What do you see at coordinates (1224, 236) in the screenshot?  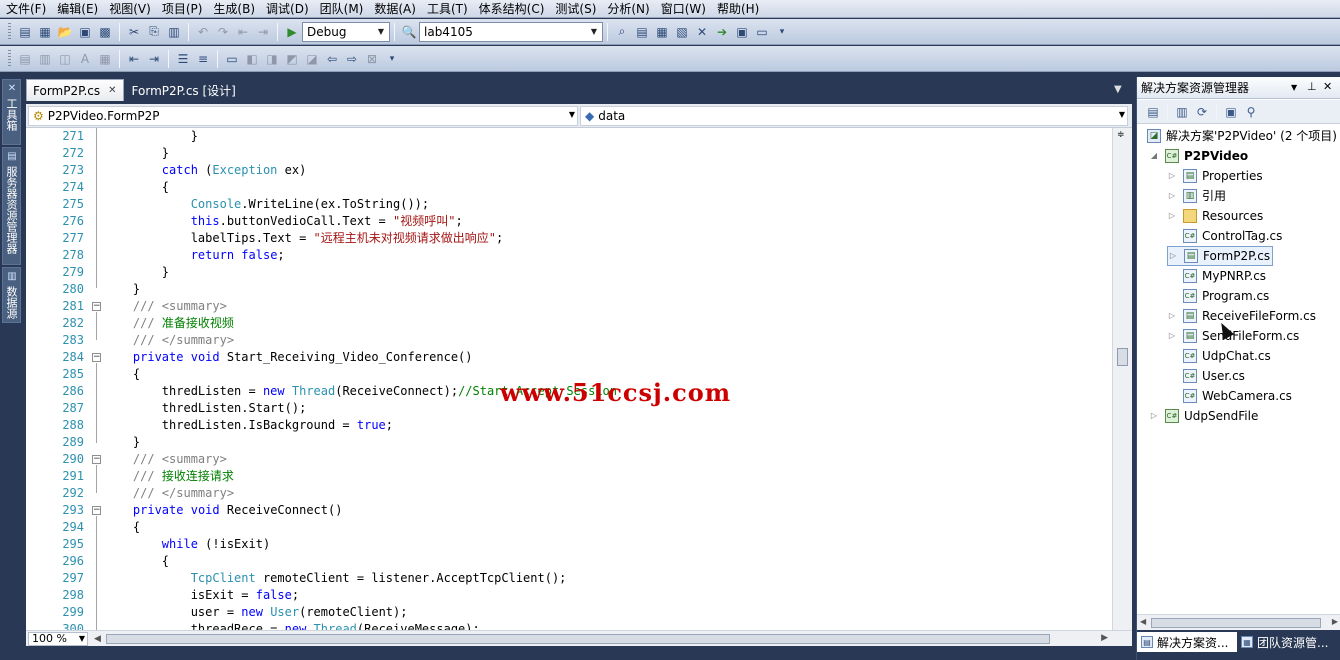 I see `tree-item: C# ControlTag.cs` at bounding box center [1224, 236].